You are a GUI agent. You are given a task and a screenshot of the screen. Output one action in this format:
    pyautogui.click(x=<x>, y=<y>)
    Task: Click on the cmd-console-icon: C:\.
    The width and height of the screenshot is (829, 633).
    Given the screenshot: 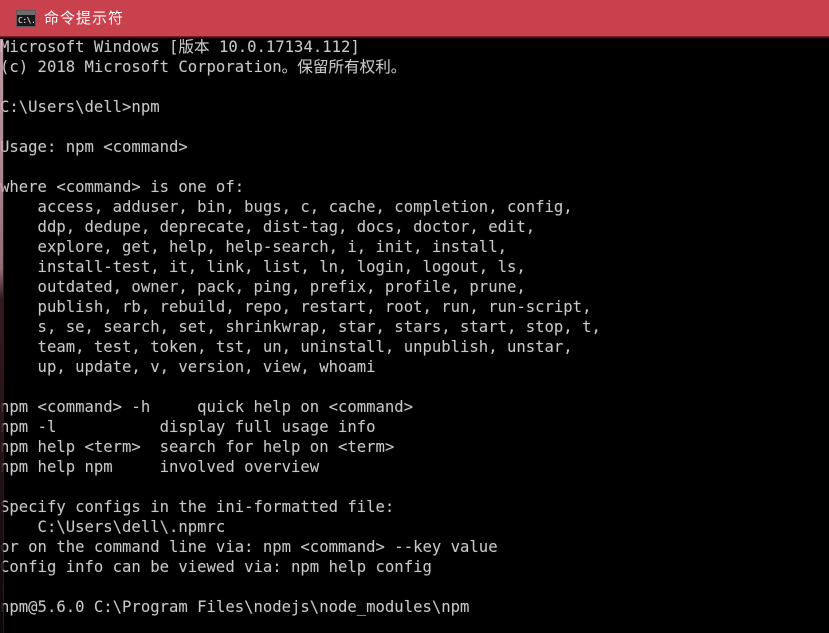 What is the action you would take?
    pyautogui.click(x=26, y=18)
    